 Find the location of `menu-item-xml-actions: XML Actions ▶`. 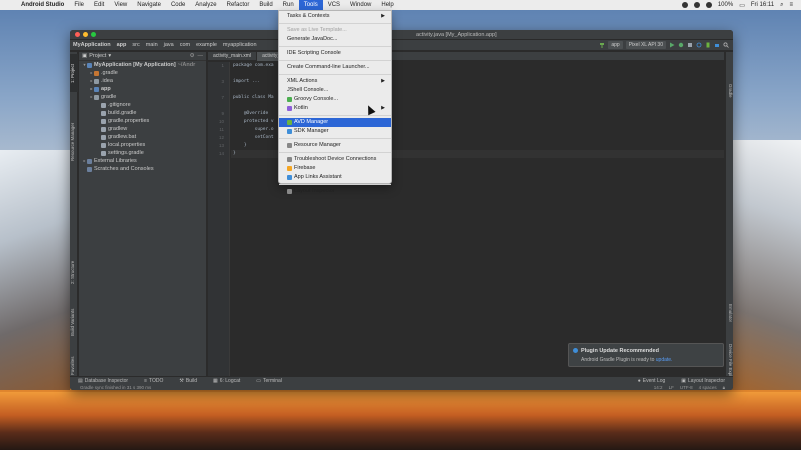

menu-item-xml-actions: XML Actions ▶ is located at coordinates (335, 81).